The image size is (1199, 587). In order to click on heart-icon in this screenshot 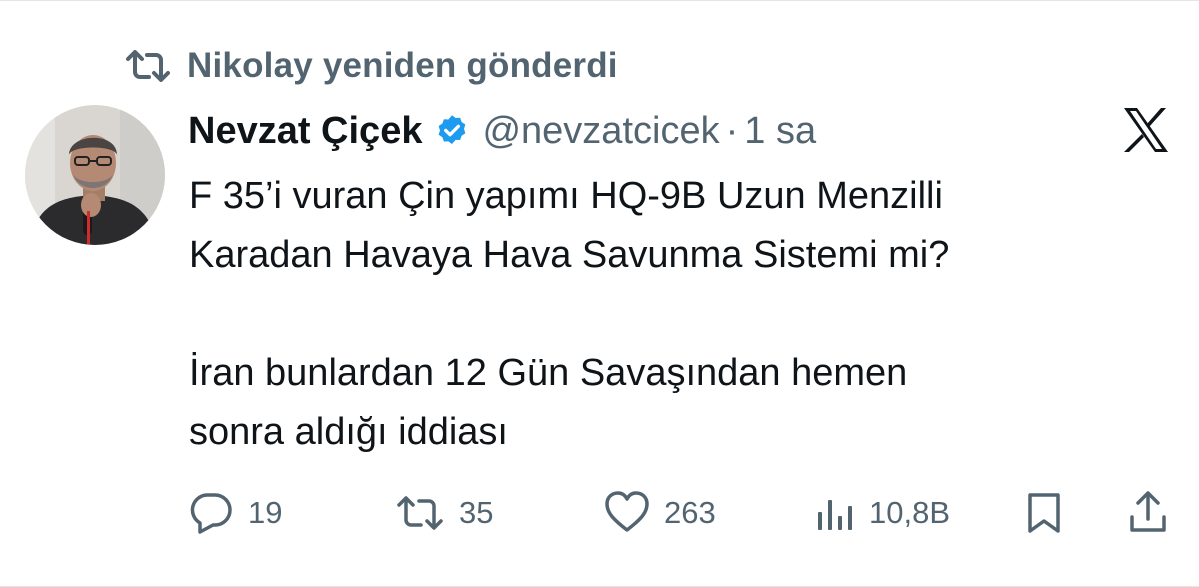, I will do `click(627, 511)`.